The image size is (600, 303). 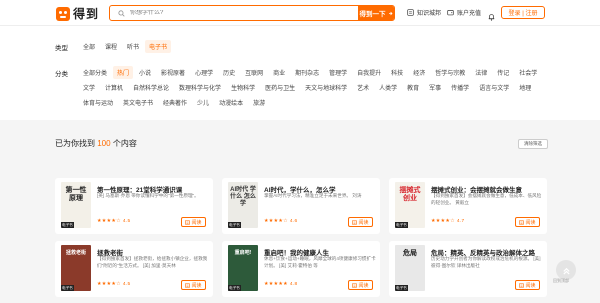 I want to click on search-button: 得到一下, so click(x=376, y=13).